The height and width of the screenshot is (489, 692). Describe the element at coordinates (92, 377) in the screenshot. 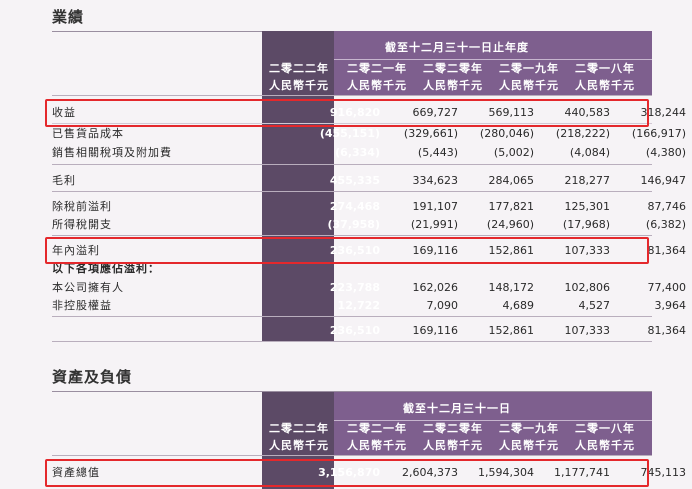

I see `section-title-assets-liabilities: 資產及負債` at that location.